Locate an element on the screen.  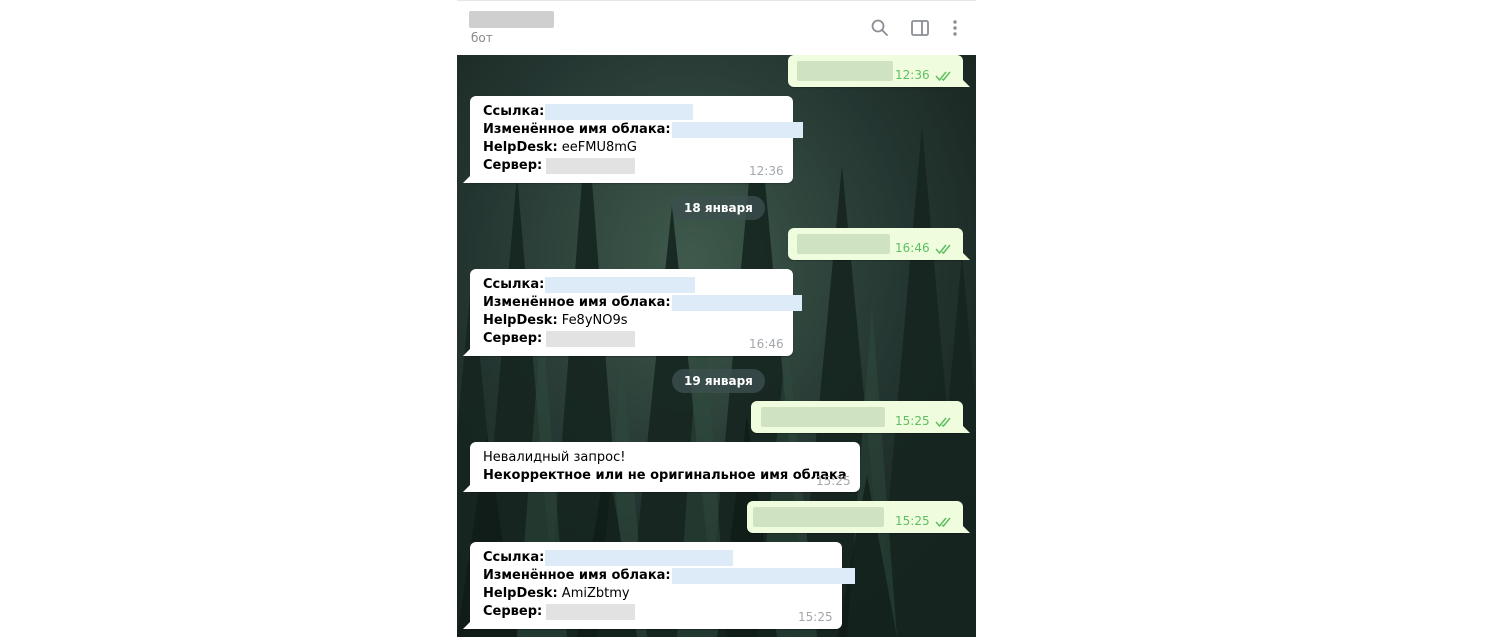
search-icon is located at coordinates (880, 28).